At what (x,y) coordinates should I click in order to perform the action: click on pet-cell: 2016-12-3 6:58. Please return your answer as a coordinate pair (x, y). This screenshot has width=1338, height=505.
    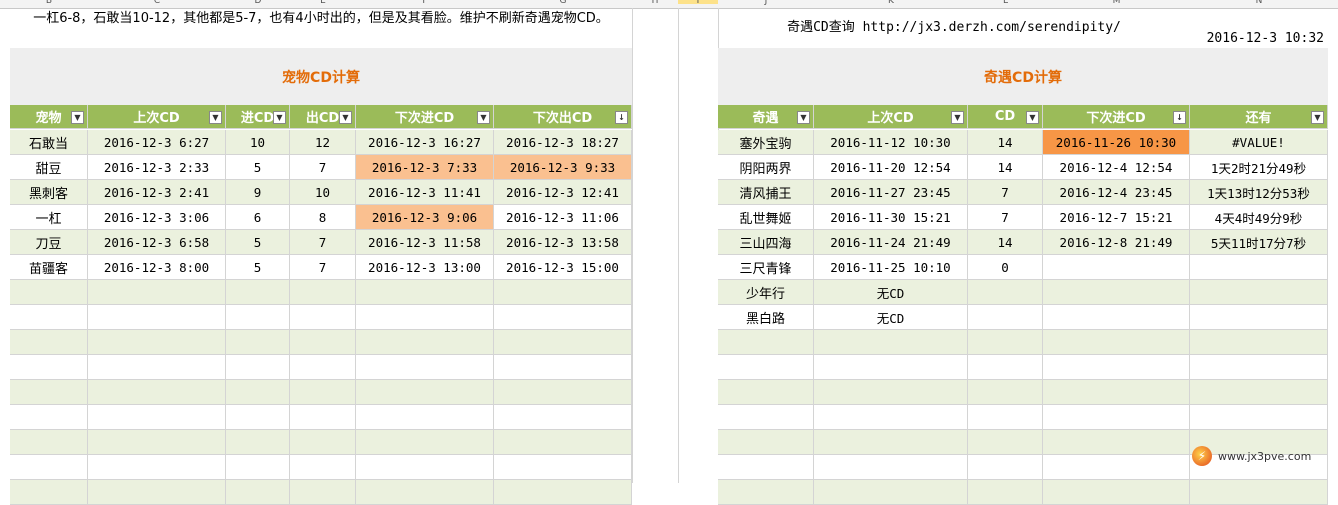
    Looking at the image, I should click on (157, 242).